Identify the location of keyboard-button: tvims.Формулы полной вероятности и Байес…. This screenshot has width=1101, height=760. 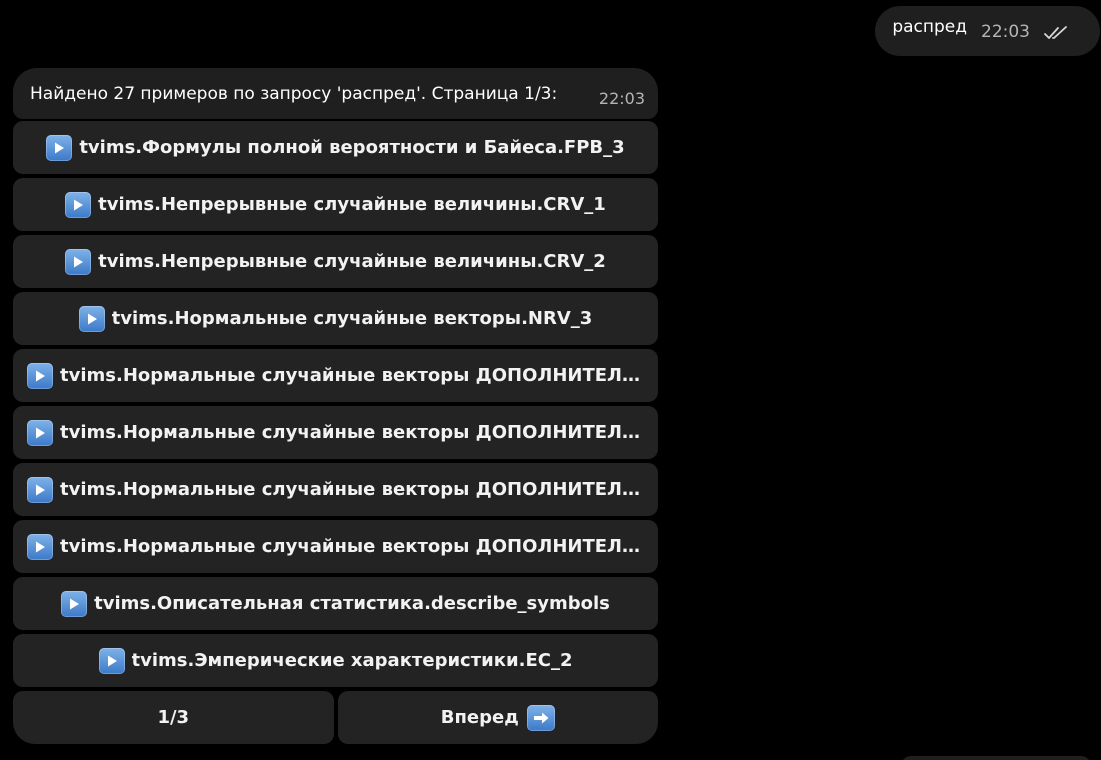
(335, 147).